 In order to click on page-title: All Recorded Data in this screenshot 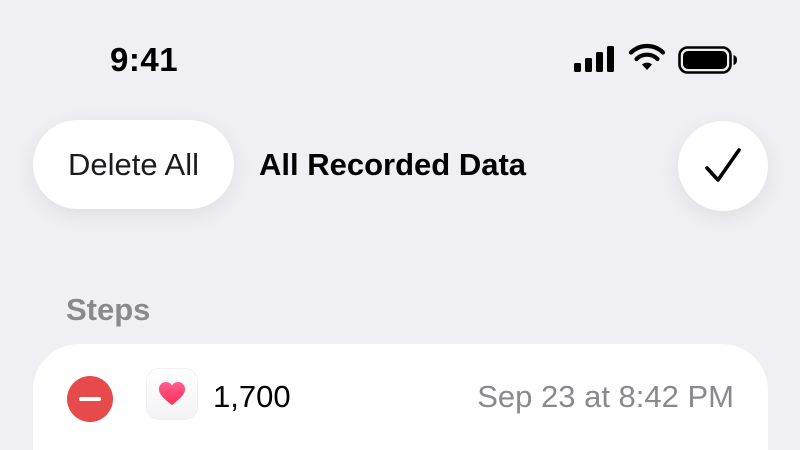, I will do `click(393, 164)`.